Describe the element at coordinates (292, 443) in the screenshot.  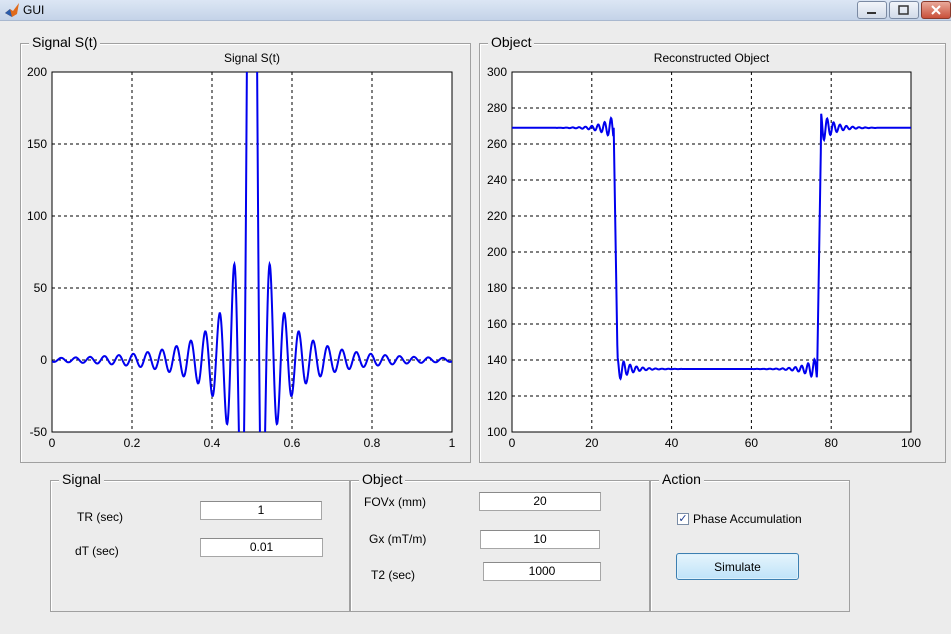
I see `signal-x-tick-label: 0.6` at that location.